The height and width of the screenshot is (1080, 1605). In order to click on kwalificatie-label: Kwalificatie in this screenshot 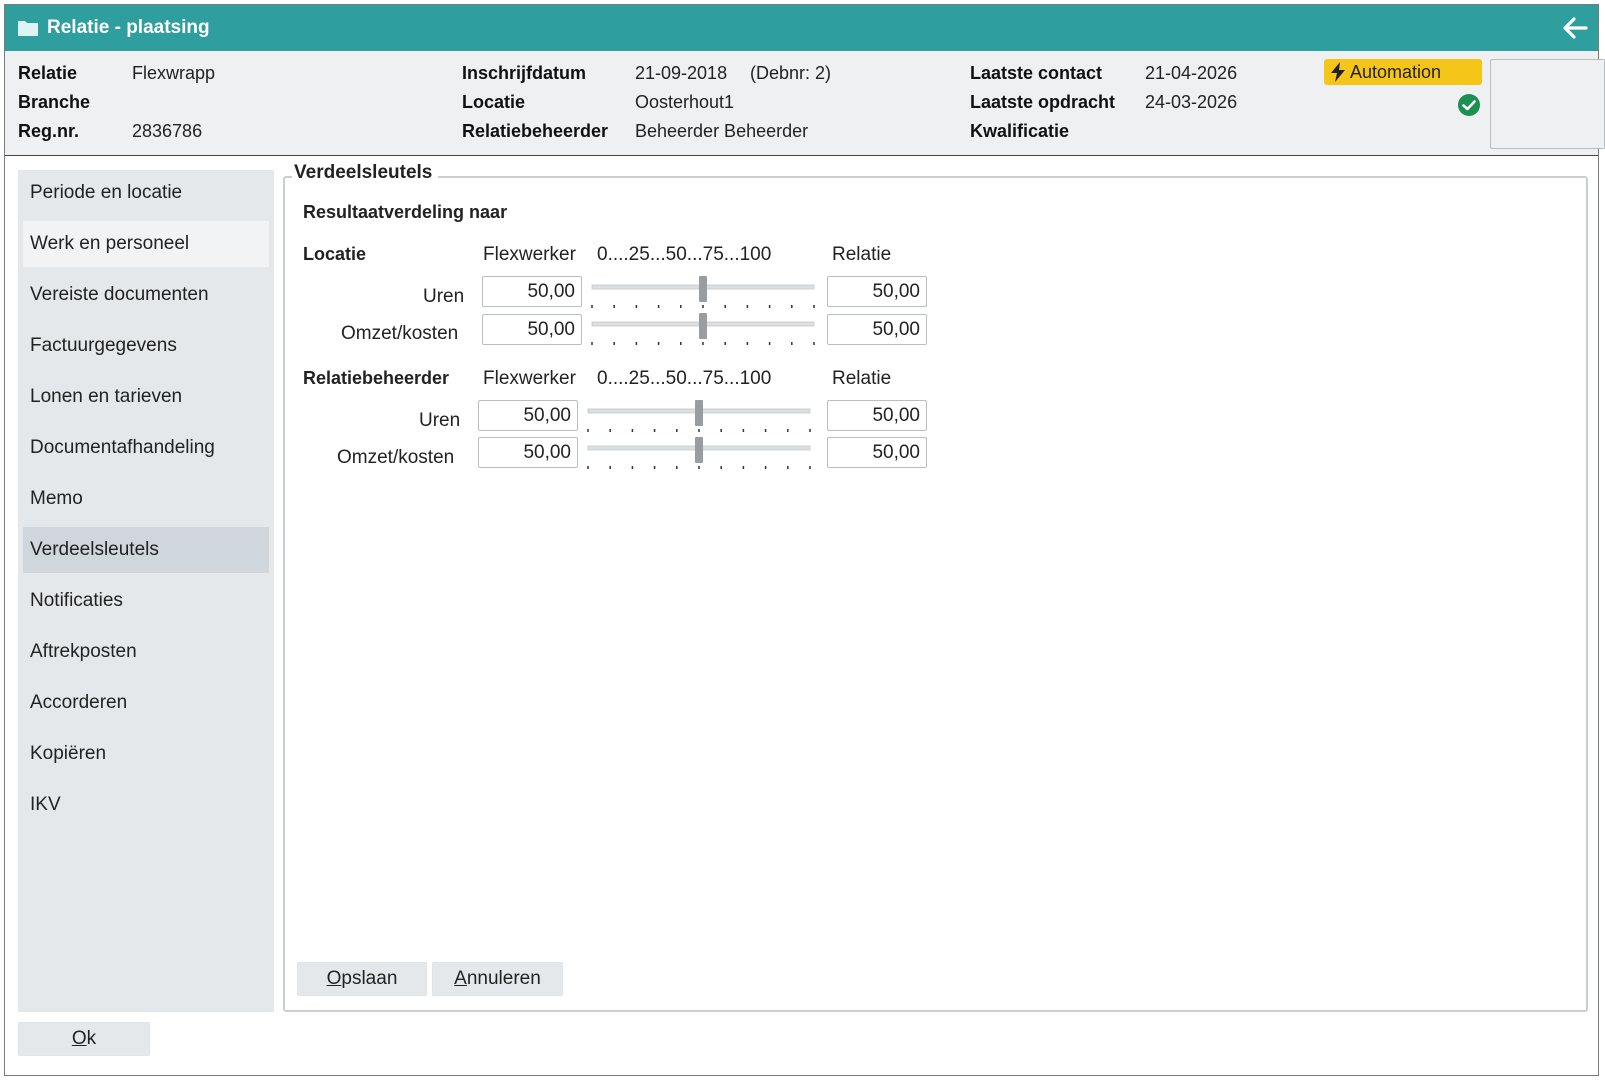, I will do `click(1020, 131)`.